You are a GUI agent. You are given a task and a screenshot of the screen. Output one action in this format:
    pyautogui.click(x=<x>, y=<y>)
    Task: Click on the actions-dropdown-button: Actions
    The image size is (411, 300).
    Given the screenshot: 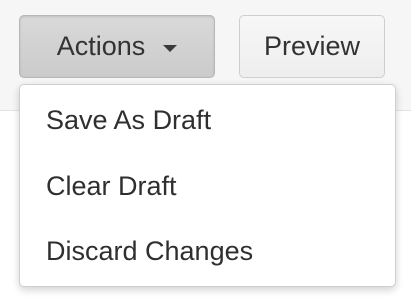 What is the action you would take?
    pyautogui.click(x=117, y=46)
    